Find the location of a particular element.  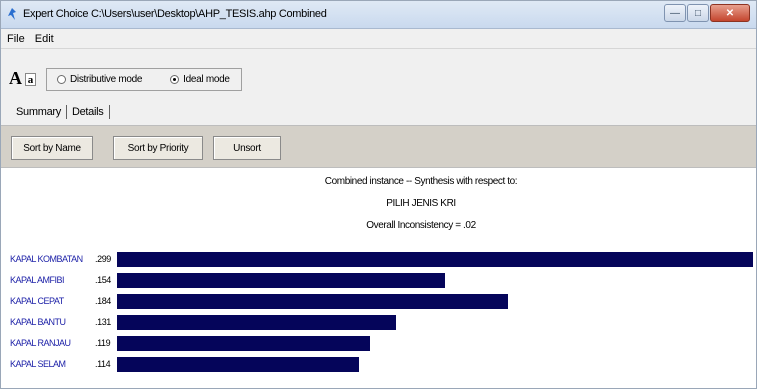

alternative-label: KAPAL BANTU is located at coordinates (38, 322).